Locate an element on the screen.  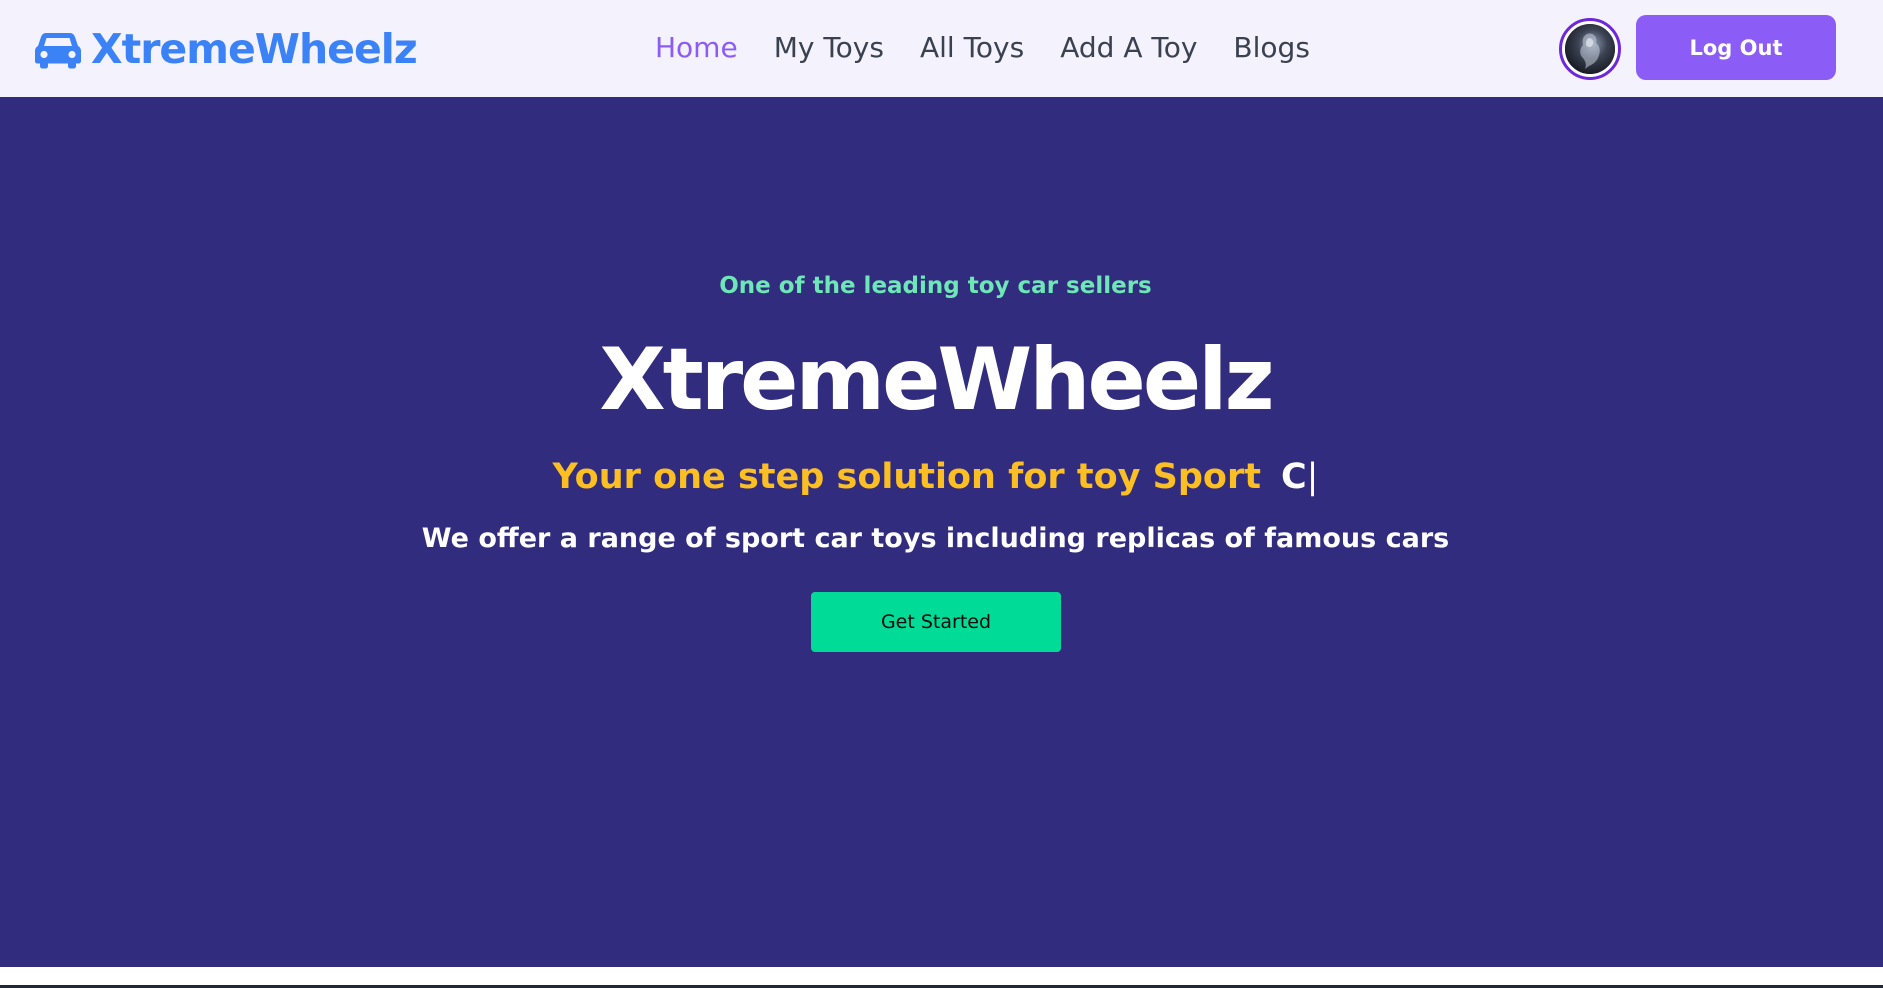
nav-menu: Home My Toys All Toys Add A Toy Blogs is located at coordinates (982, 48).